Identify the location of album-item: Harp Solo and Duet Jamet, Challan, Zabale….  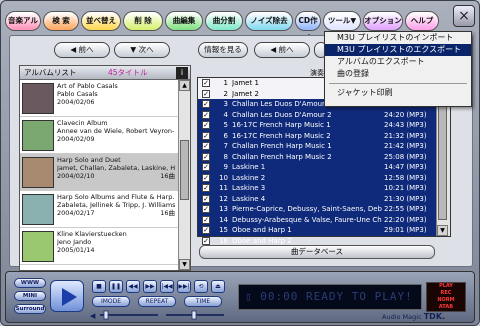
(105, 172).